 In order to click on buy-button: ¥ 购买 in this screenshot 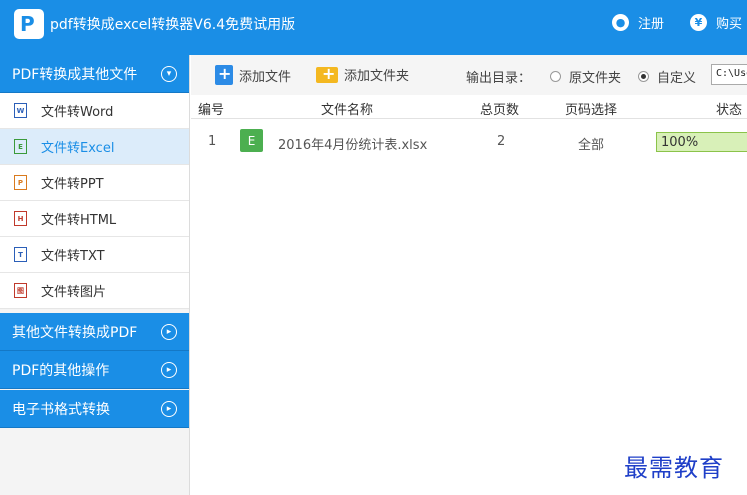, I will do `click(716, 22)`.